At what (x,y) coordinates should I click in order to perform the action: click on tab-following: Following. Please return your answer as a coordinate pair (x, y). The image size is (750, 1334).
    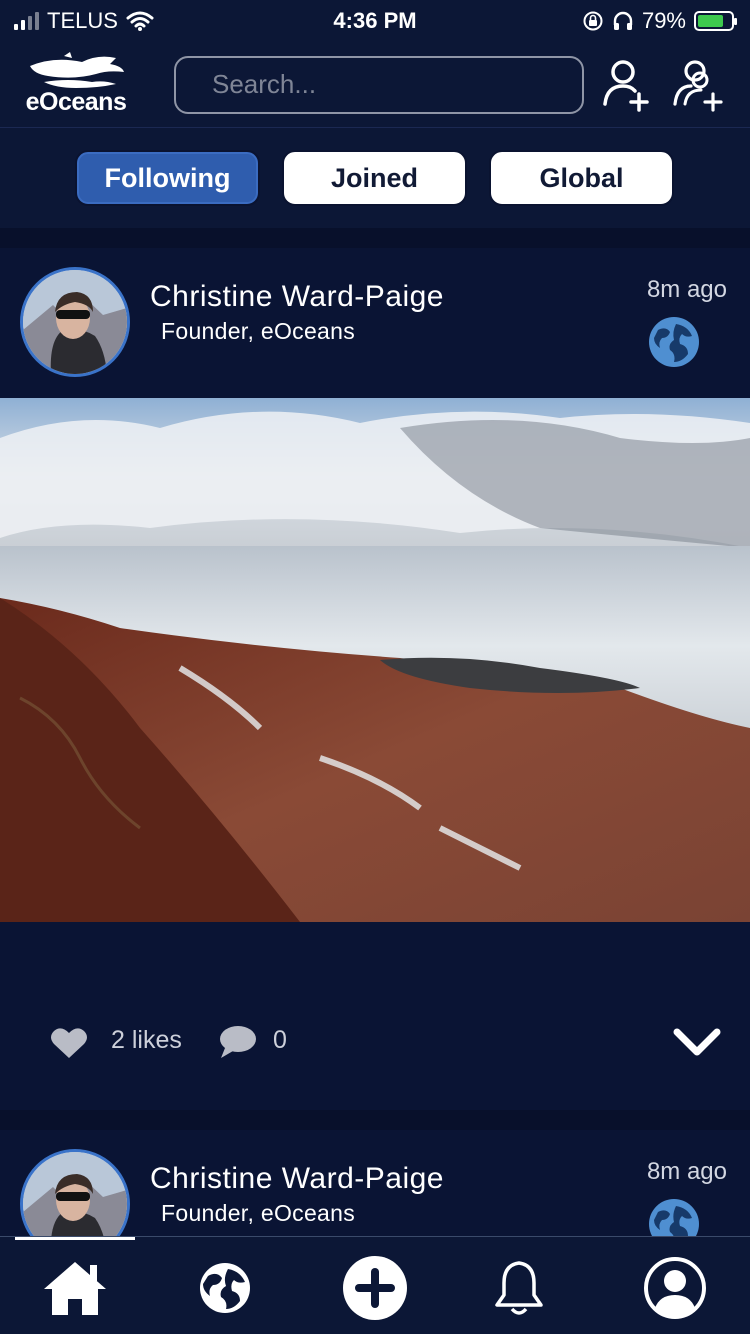
    Looking at the image, I should click on (167, 178).